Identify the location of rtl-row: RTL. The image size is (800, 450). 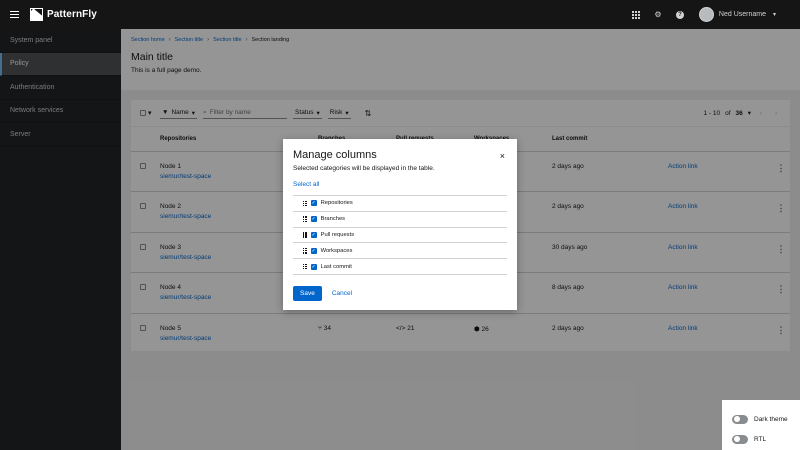
(766, 439).